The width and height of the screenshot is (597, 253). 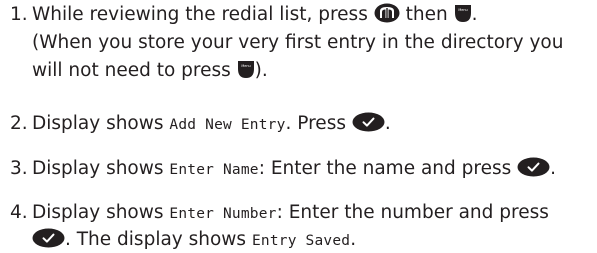 I want to click on phonebook-key-icon, so click(x=387, y=12).